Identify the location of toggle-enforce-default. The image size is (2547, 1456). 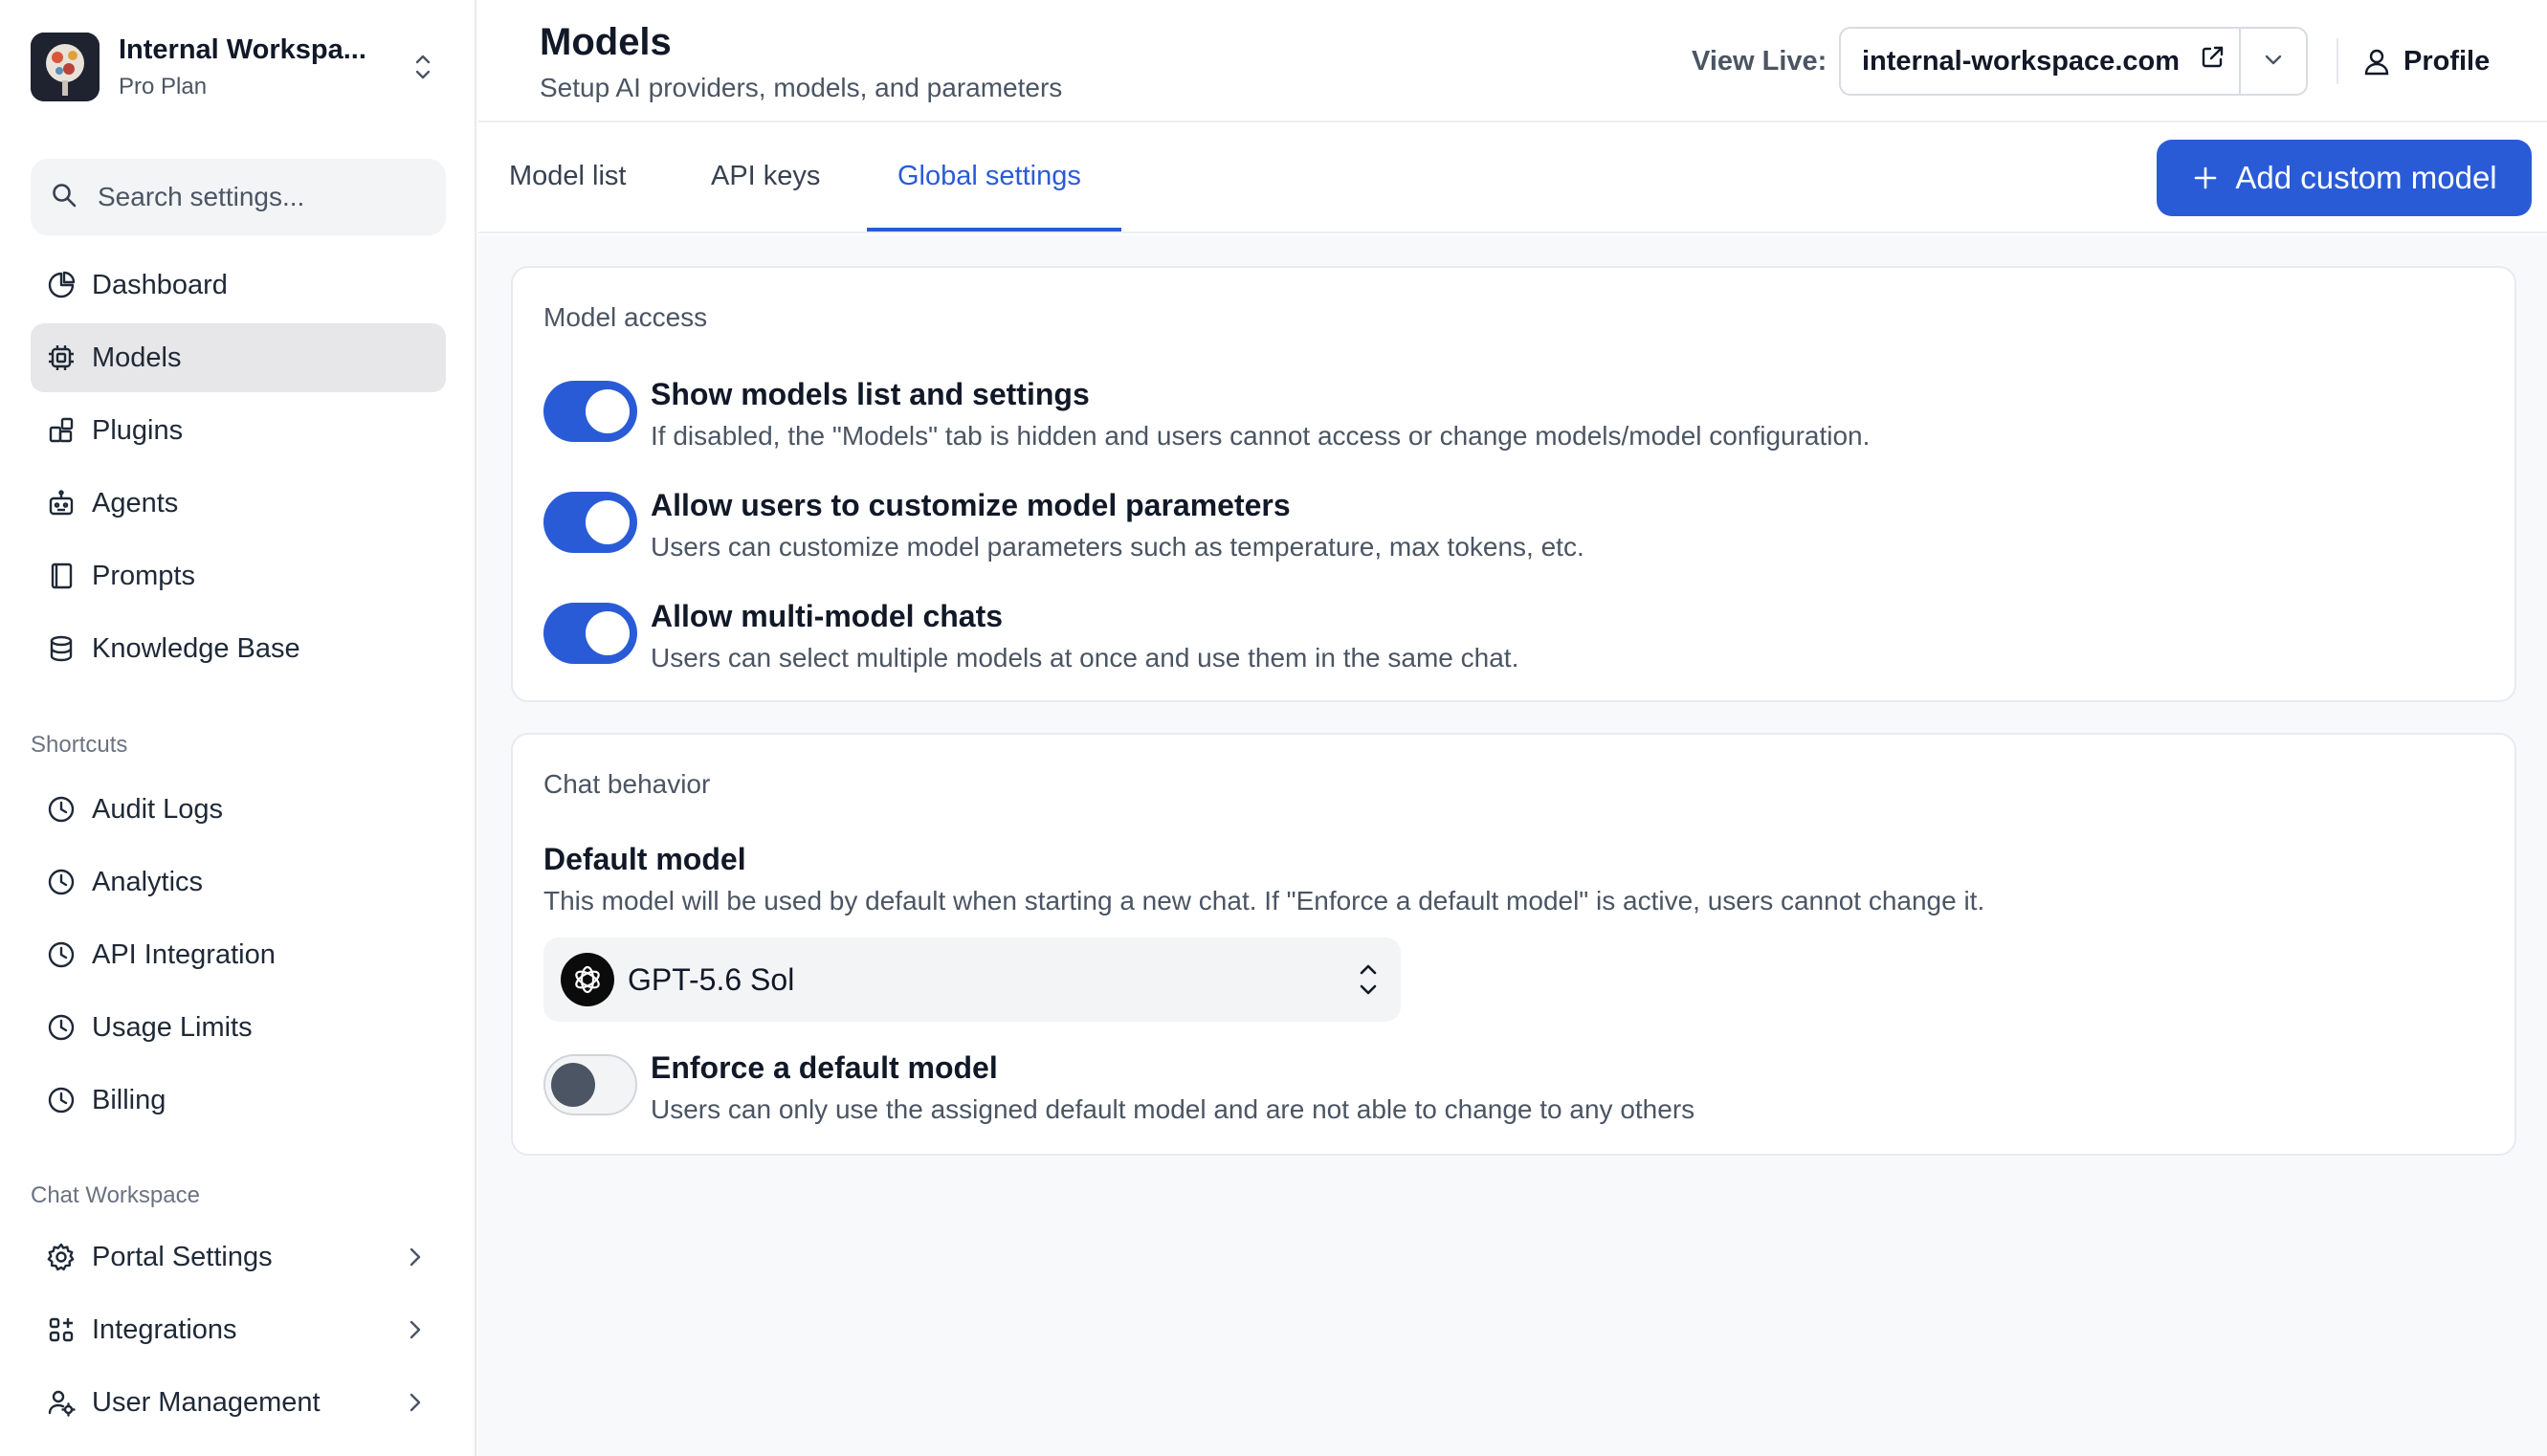
(590, 1085).